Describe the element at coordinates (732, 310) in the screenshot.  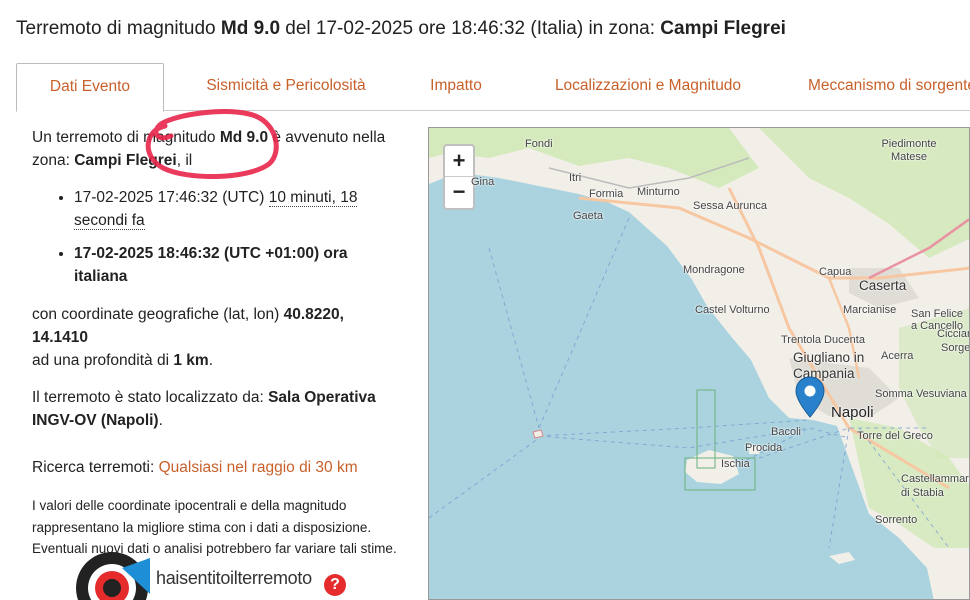
I see `place-label: Castel Volturno` at that location.